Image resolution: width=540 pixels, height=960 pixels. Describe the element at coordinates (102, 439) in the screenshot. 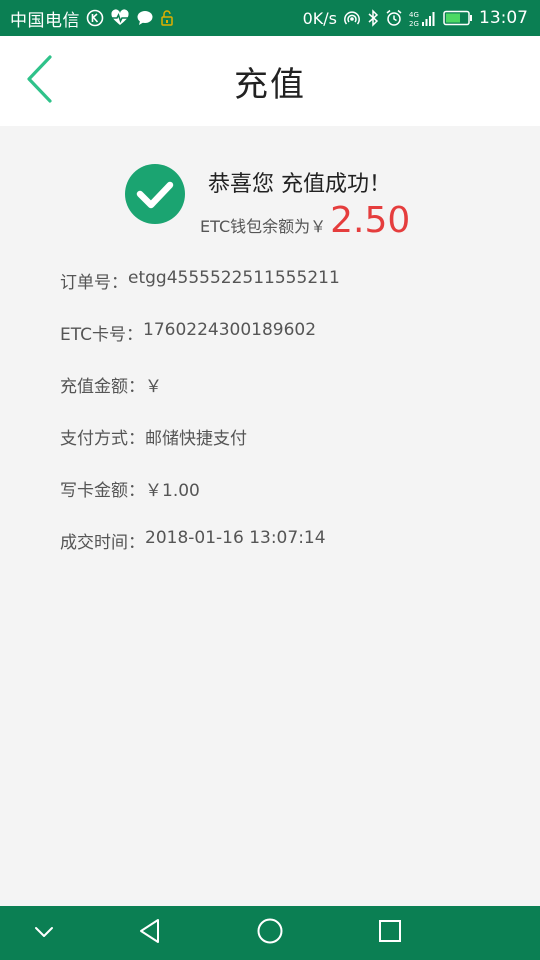

I see `detail-label: 支付方式：` at that location.